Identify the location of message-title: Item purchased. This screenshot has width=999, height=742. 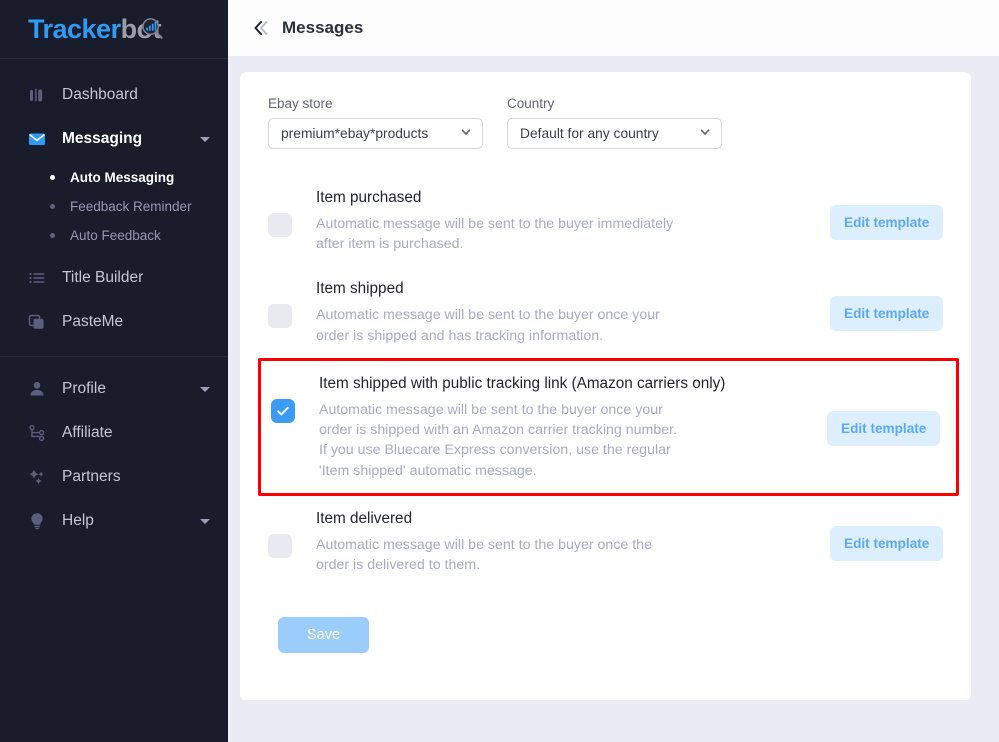
(369, 197).